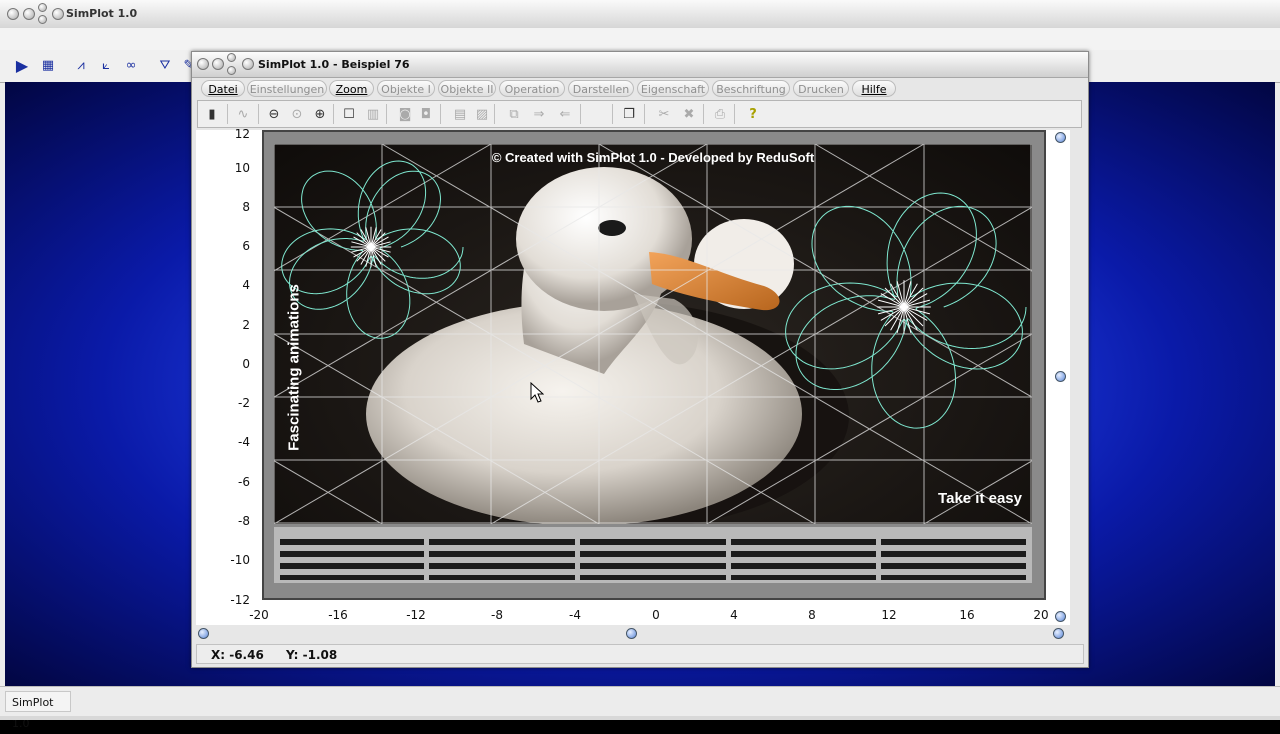 This screenshot has width=1280, height=734. I want to click on y-tick: -12, so click(240, 600).